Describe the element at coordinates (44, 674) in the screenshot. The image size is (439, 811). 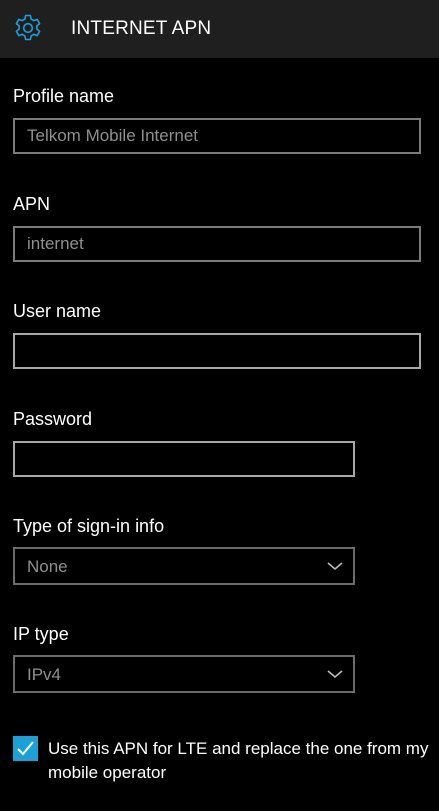
I see `ip-type-value: IPv4` at that location.